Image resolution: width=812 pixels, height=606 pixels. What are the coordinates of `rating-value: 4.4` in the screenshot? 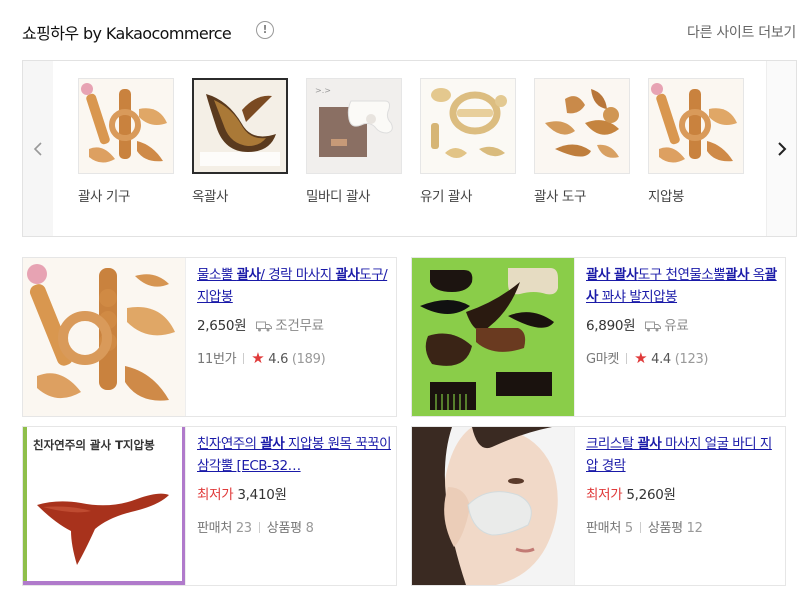 It's located at (661, 359).